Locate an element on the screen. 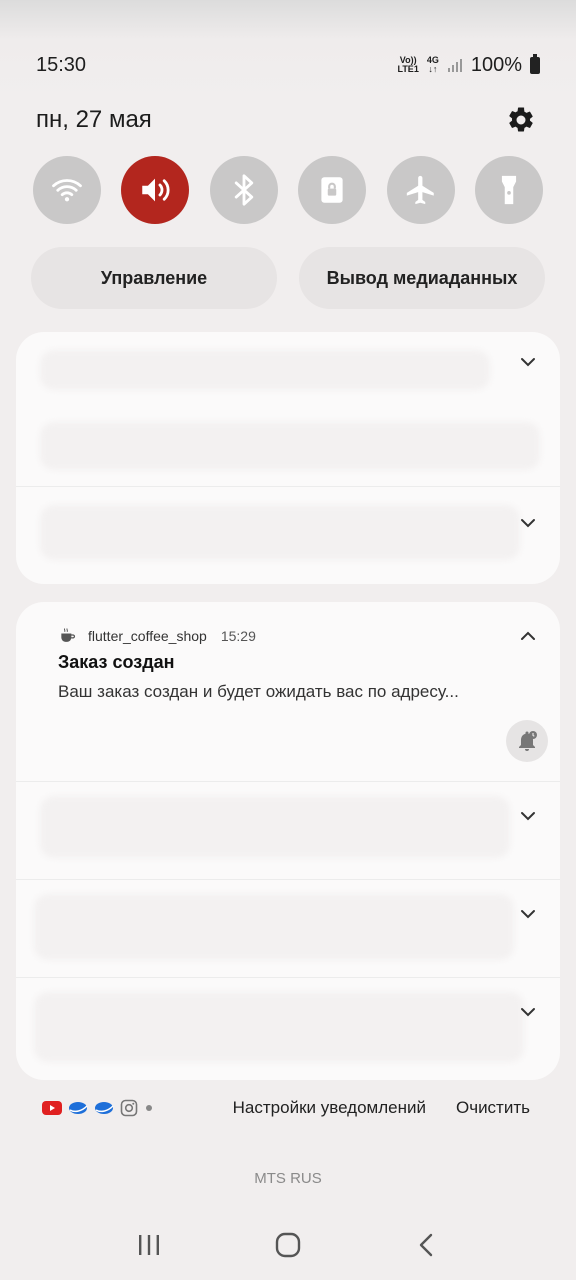  rotation-lock-toggle is located at coordinates (332, 190).